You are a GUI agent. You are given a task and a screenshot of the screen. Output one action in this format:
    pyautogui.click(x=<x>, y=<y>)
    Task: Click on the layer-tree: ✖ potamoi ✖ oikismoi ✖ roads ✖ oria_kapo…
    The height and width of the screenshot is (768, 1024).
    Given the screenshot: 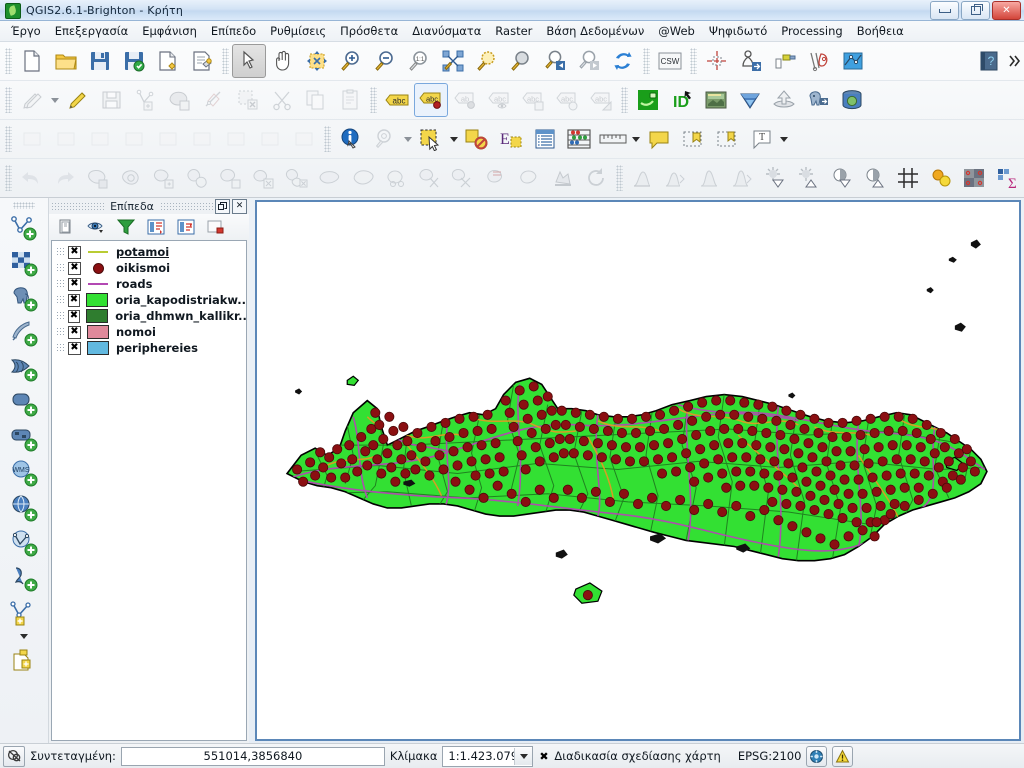 What is the action you would take?
    pyautogui.click(x=149, y=490)
    